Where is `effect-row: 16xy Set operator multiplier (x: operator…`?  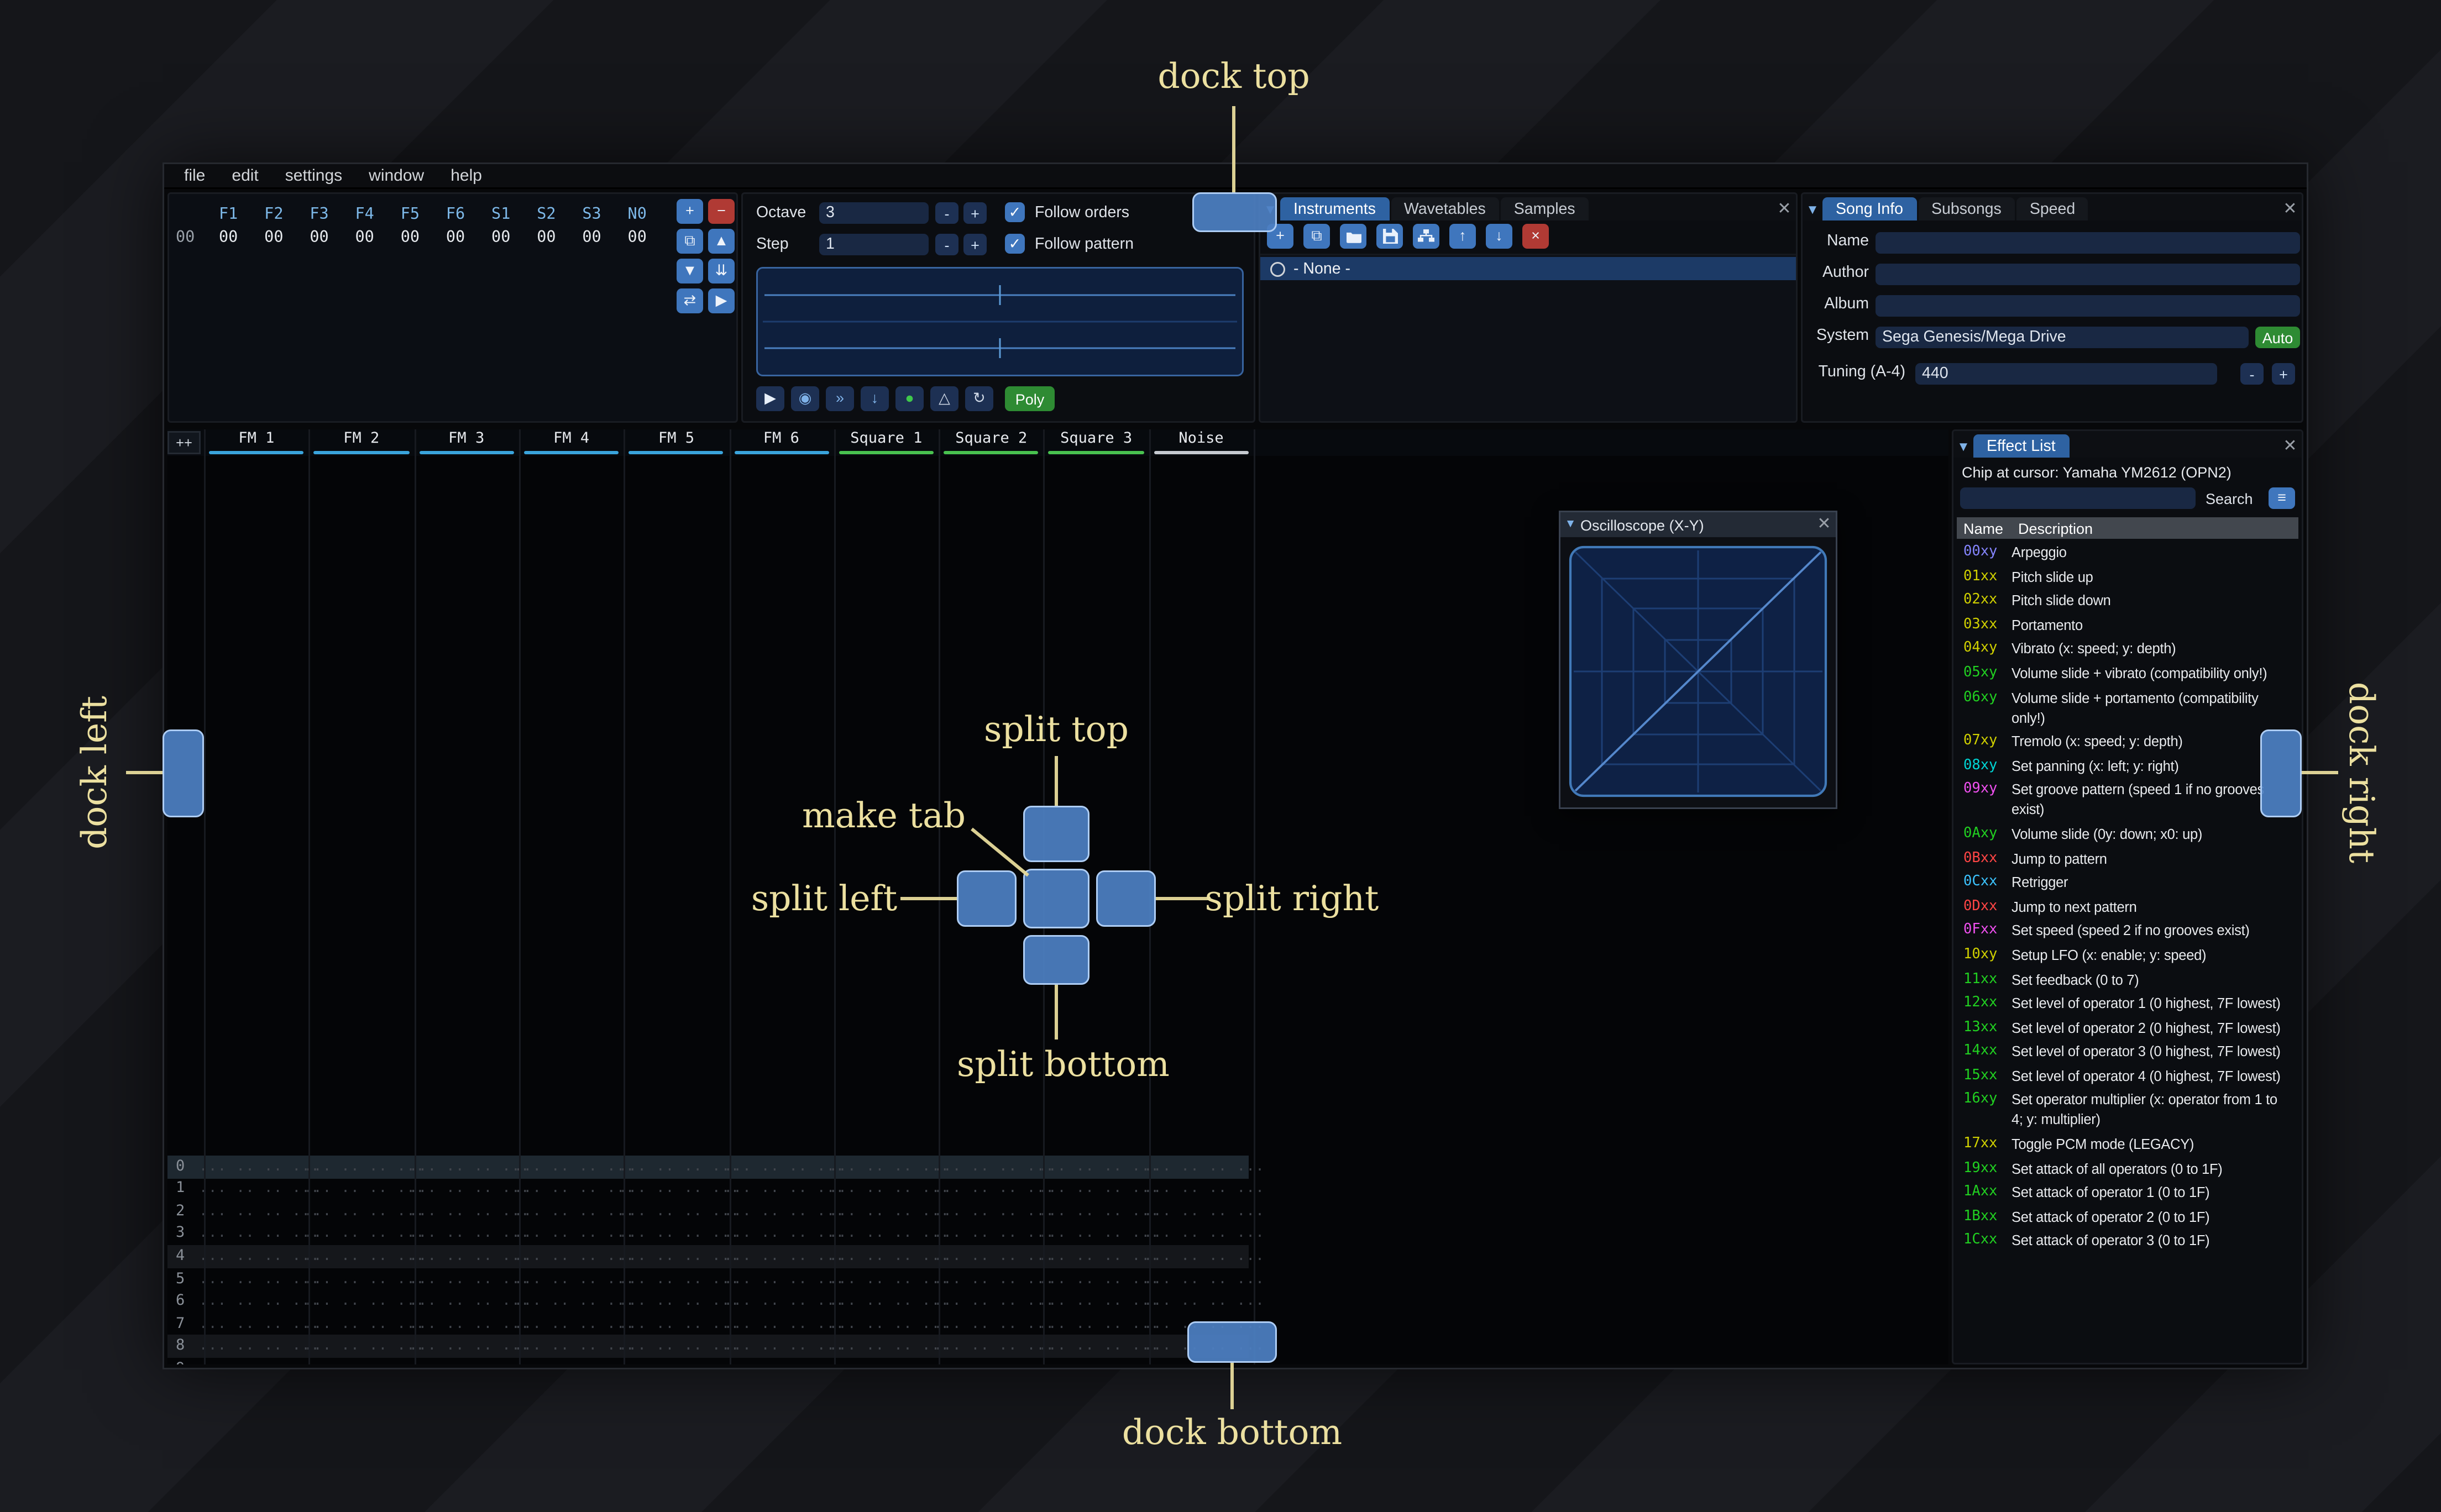 effect-row: 16xy Set operator multiplier (x: operator… is located at coordinates (2127, 1110).